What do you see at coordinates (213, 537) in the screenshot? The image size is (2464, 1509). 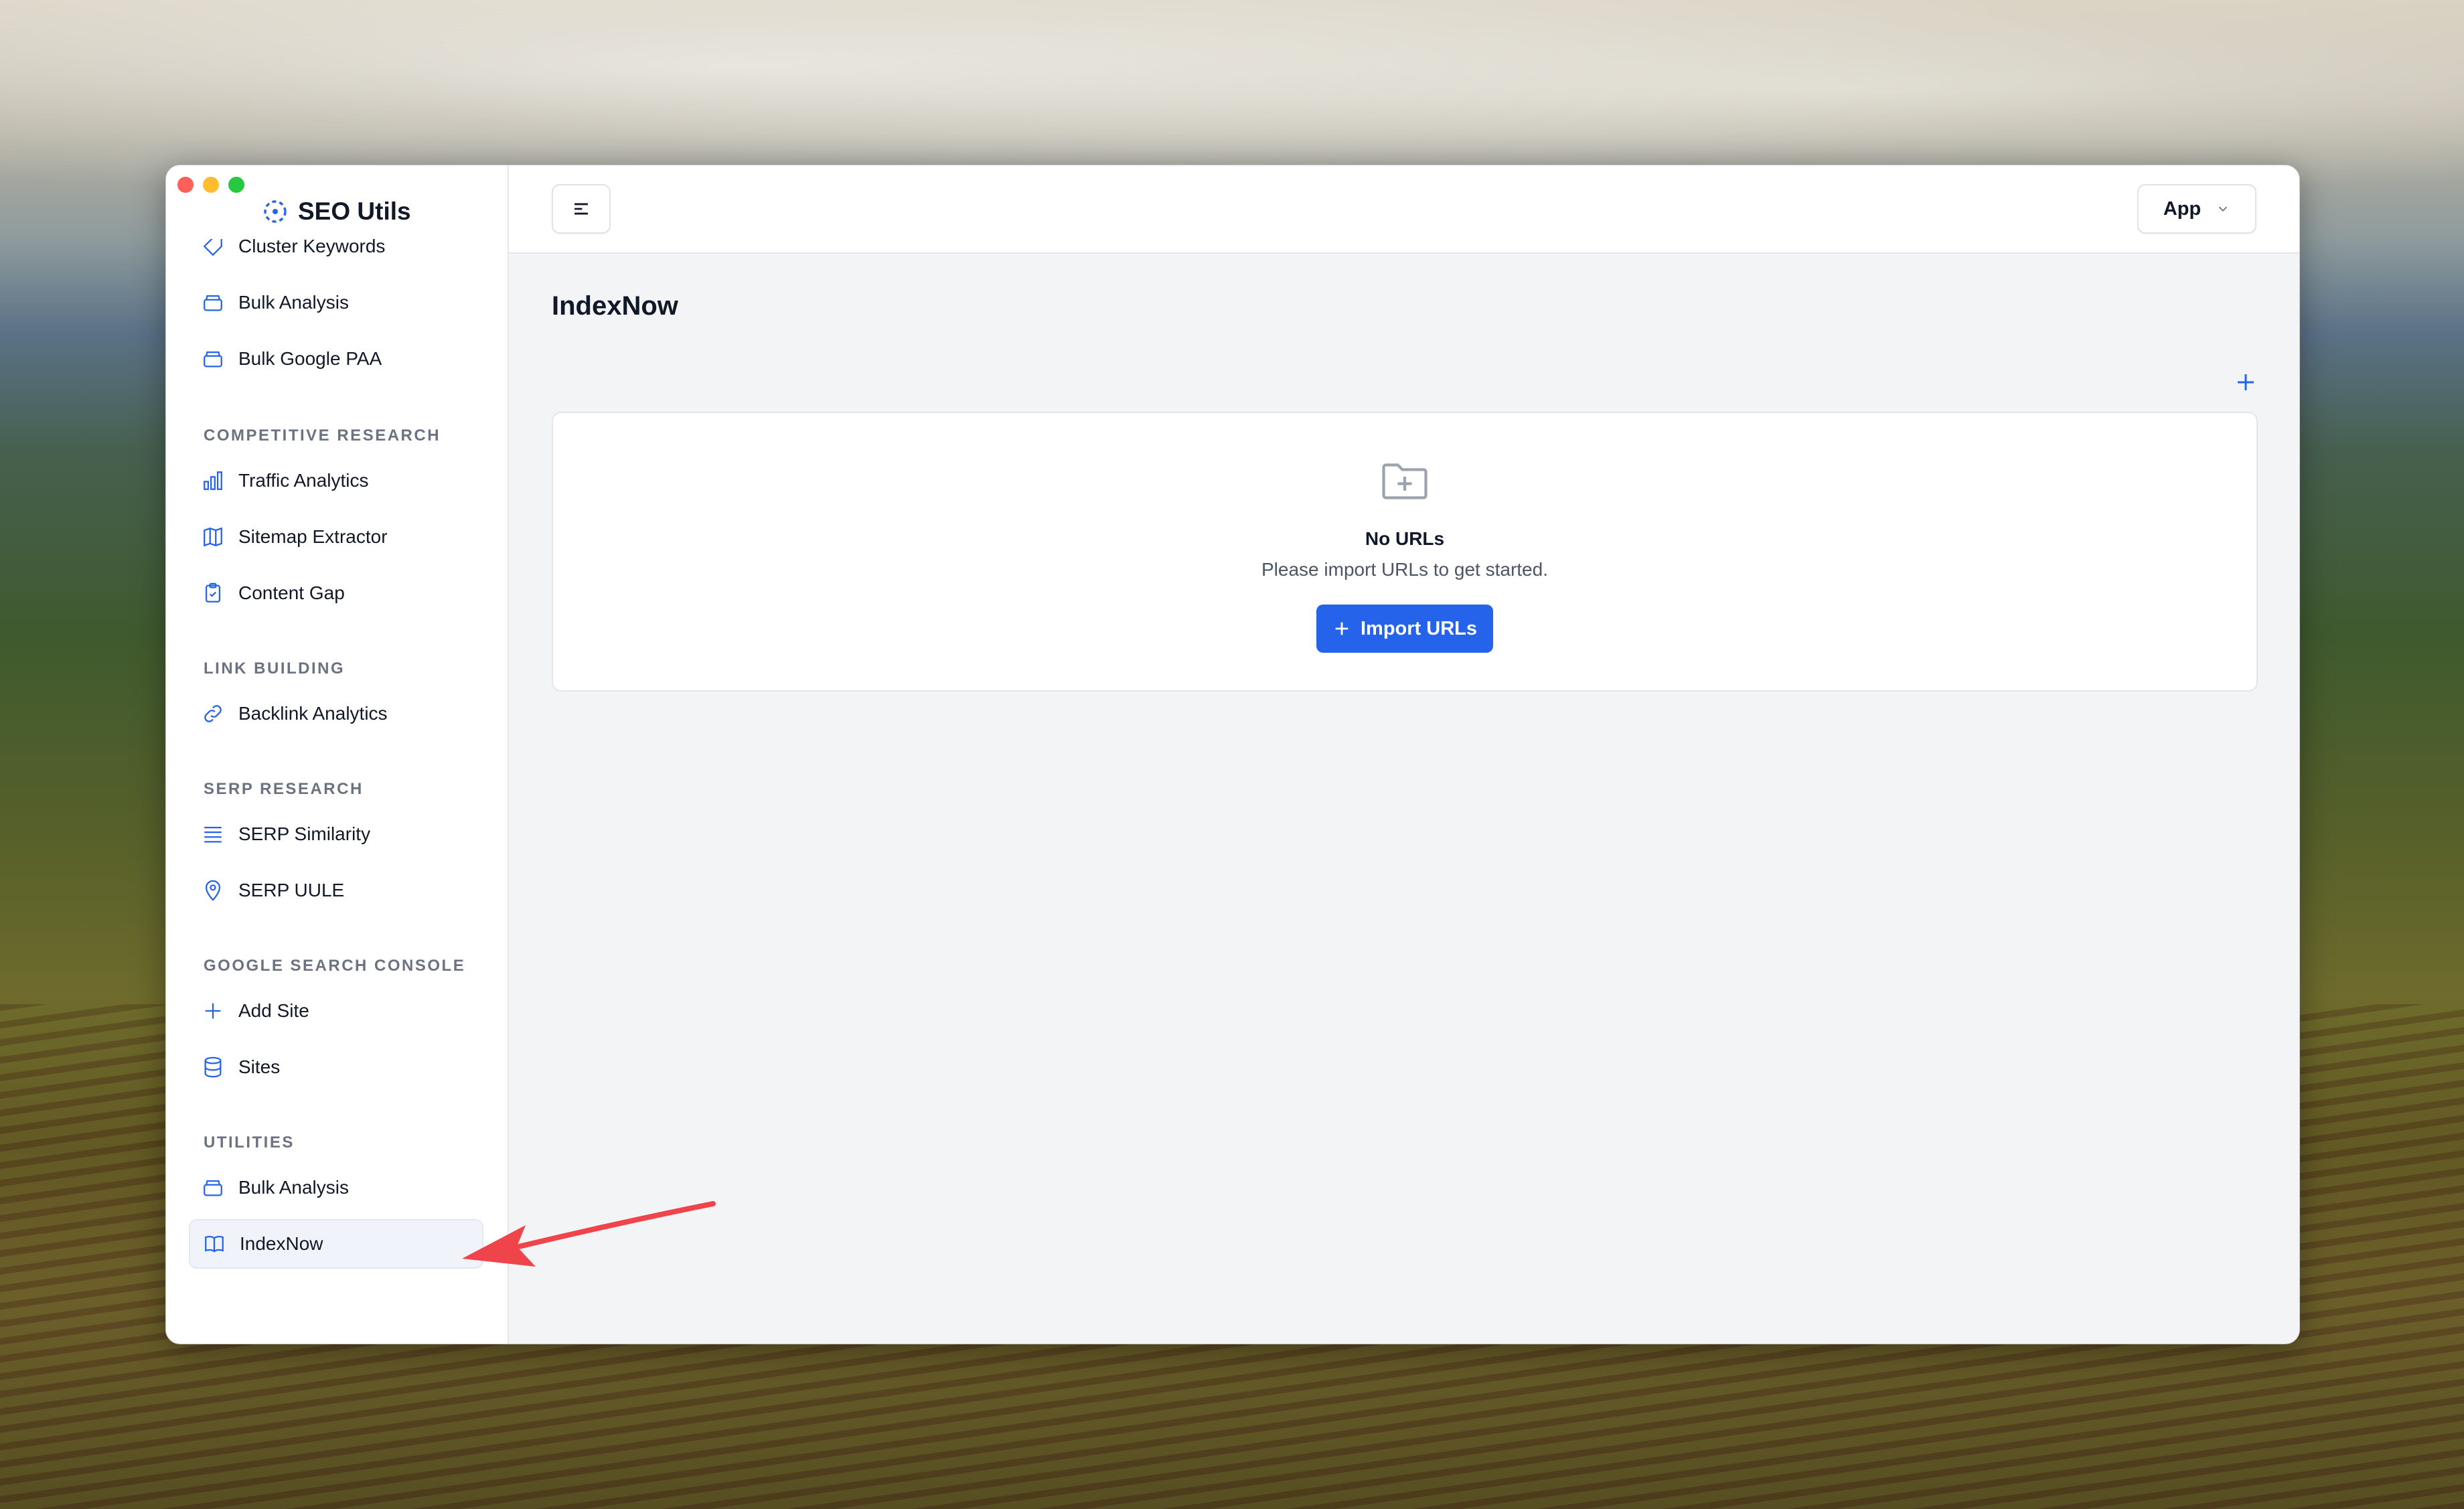 I see `map-icon` at bounding box center [213, 537].